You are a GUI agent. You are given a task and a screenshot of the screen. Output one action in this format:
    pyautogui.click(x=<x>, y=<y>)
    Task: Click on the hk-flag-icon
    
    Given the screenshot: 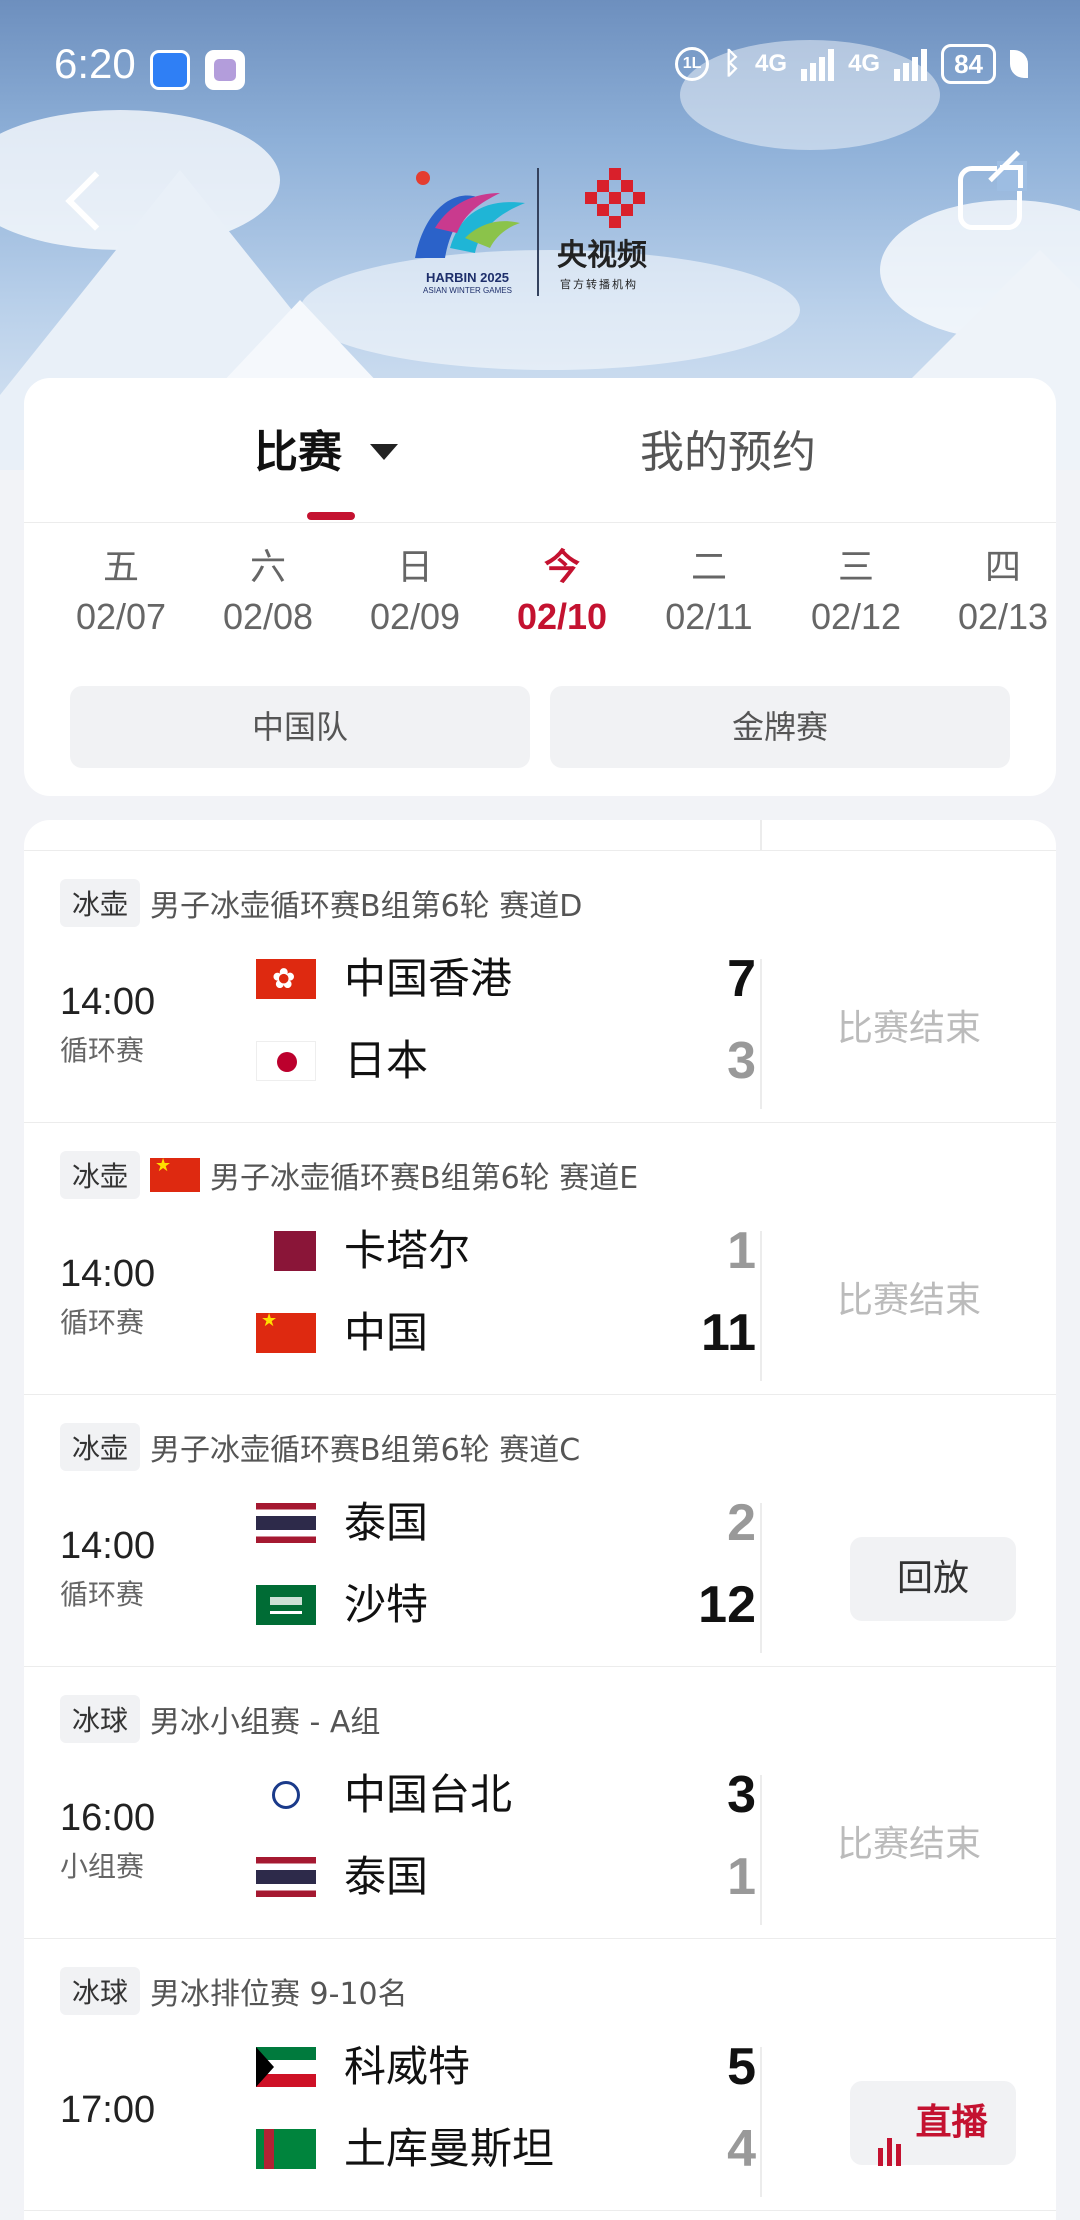 What is the action you would take?
    pyautogui.click(x=286, y=979)
    